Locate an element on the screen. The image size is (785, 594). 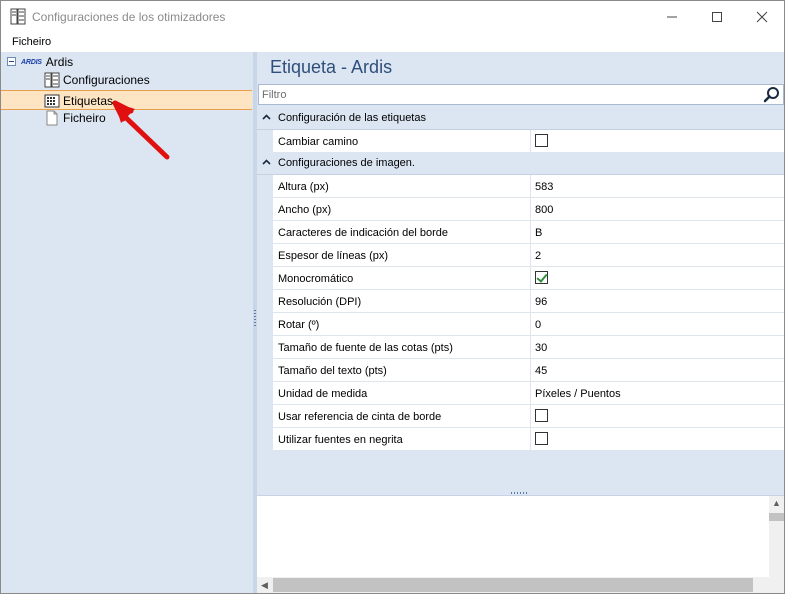
category-header: Configuración de las etiquetas is located at coordinates (520, 119).